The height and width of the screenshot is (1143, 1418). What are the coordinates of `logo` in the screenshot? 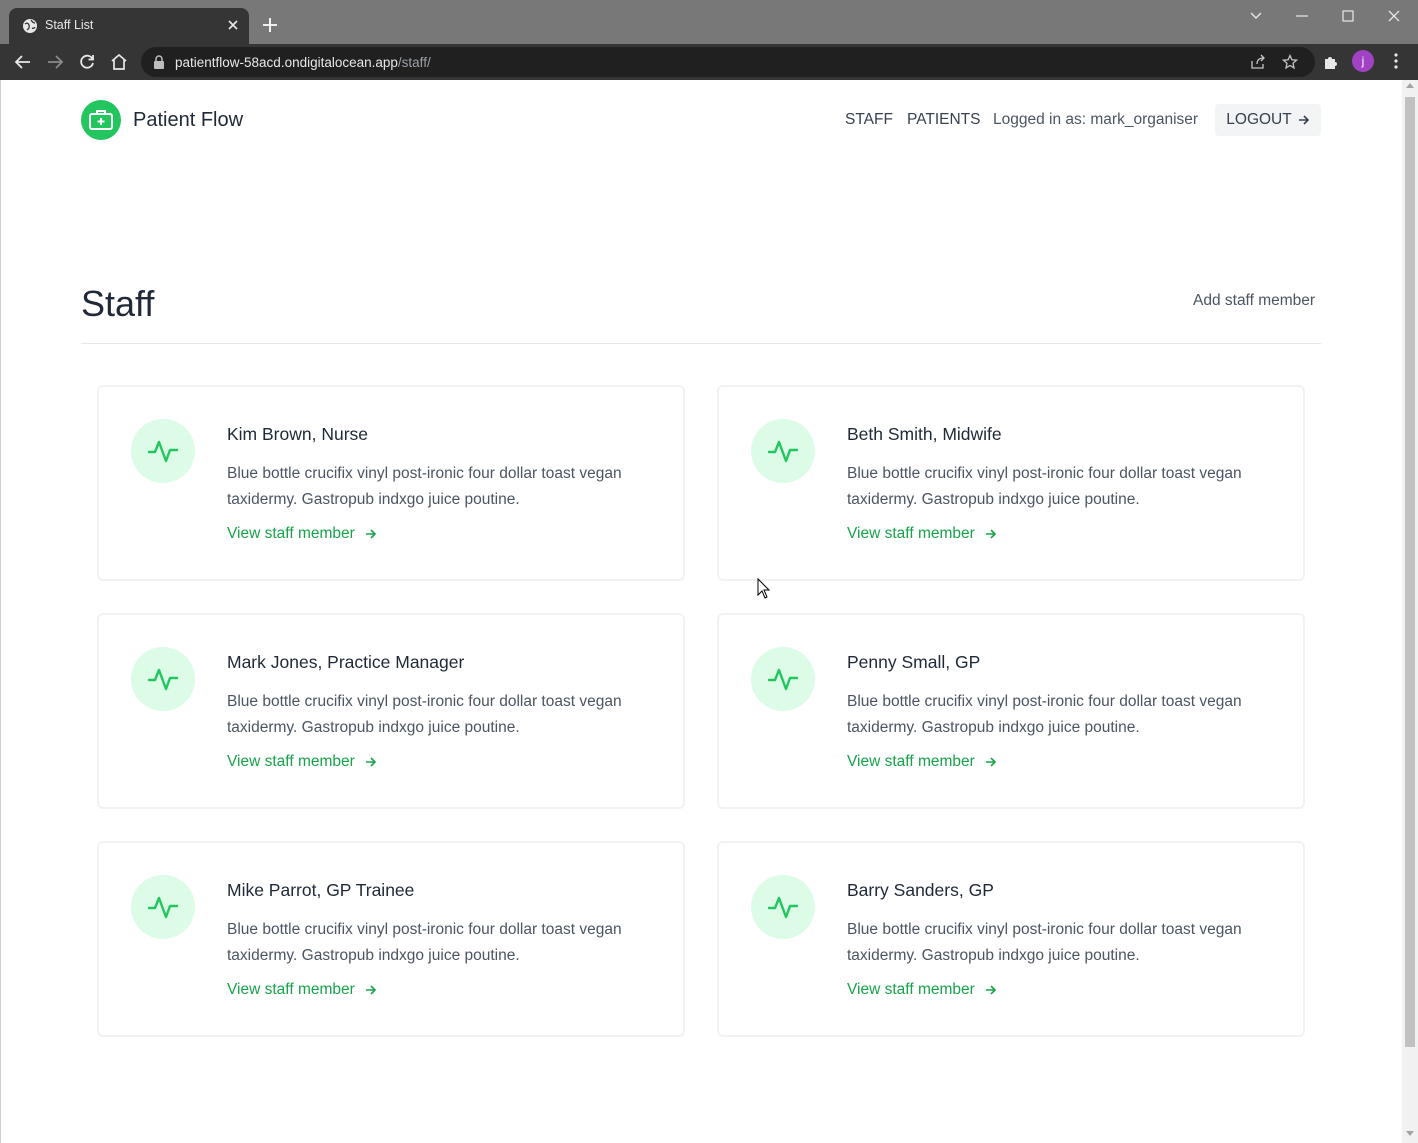 It's located at (101, 120).